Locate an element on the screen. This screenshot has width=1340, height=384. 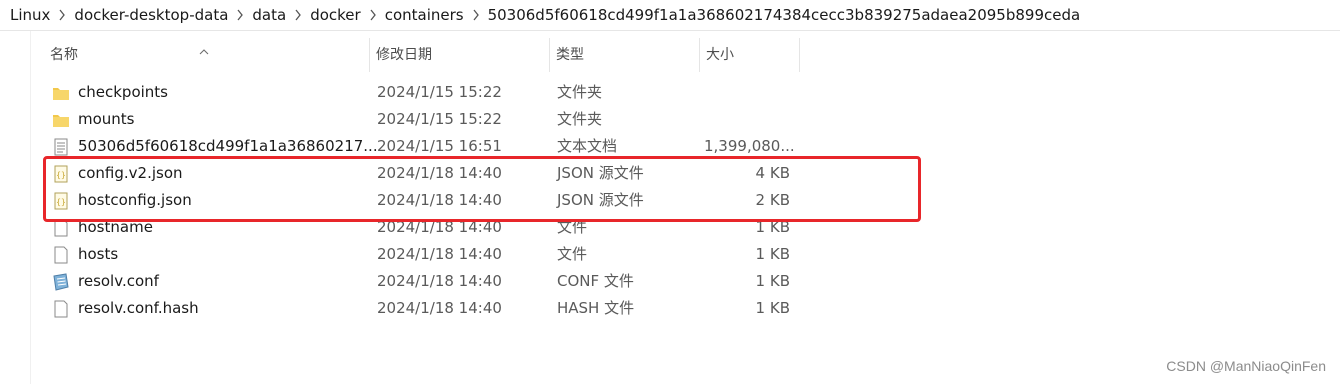
file-size: 2 KB is located at coordinates (772, 200).